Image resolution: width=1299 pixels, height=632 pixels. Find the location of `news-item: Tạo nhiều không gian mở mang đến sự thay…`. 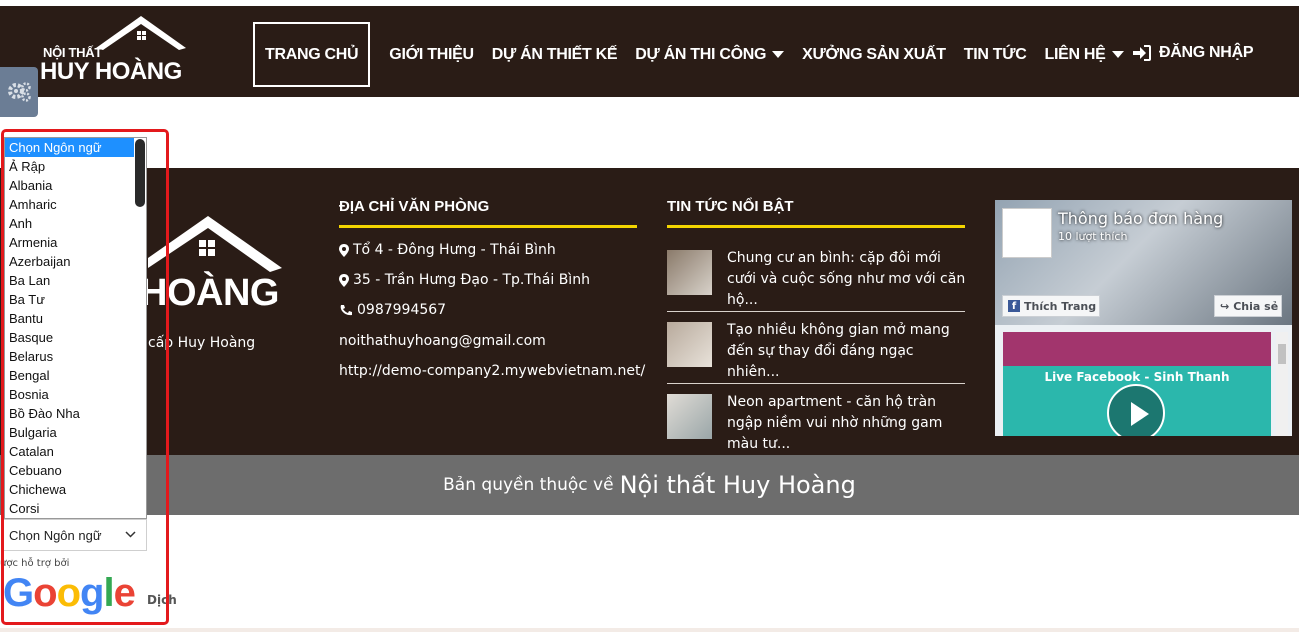

news-item: Tạo nhiều không gian mở mang đến sự thay… is located at coordinates (816, 352).